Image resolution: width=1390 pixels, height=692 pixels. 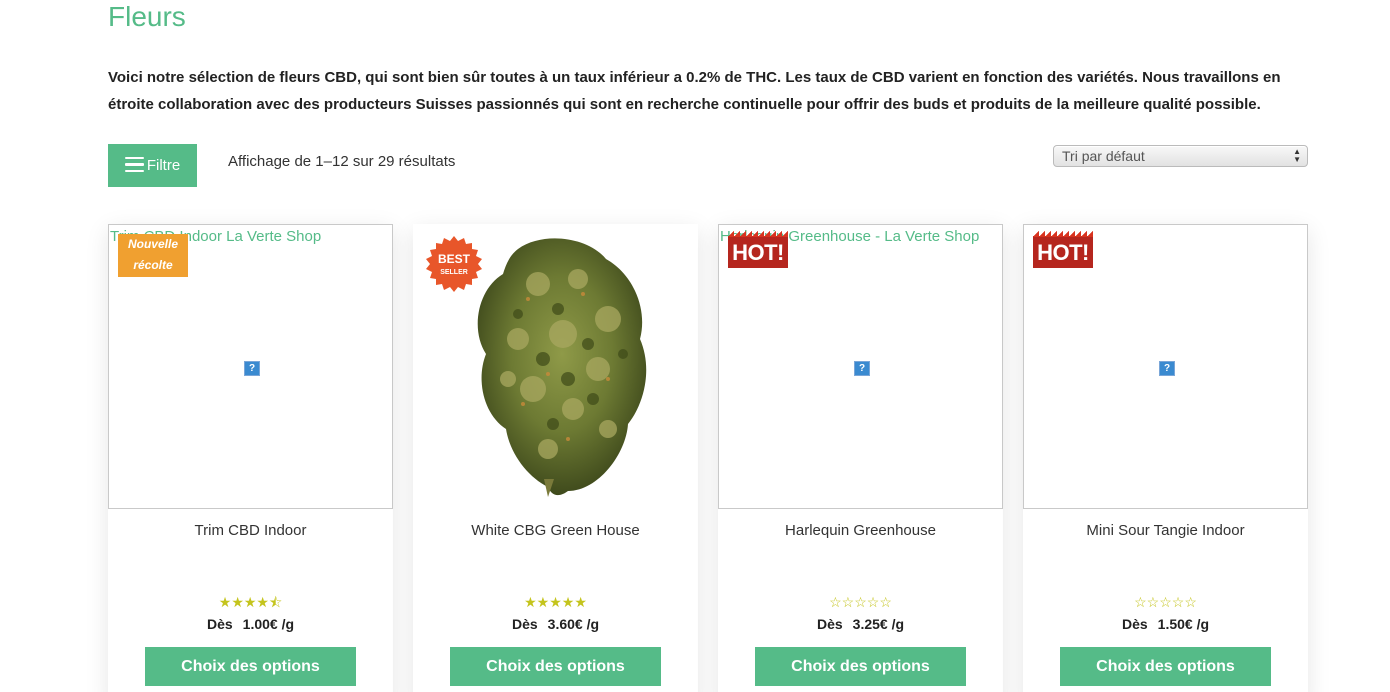 What do you see at coordinates (454, 272) in the screenshot?
I see `badge-line: SELLER` at bounding box center [454, 272].